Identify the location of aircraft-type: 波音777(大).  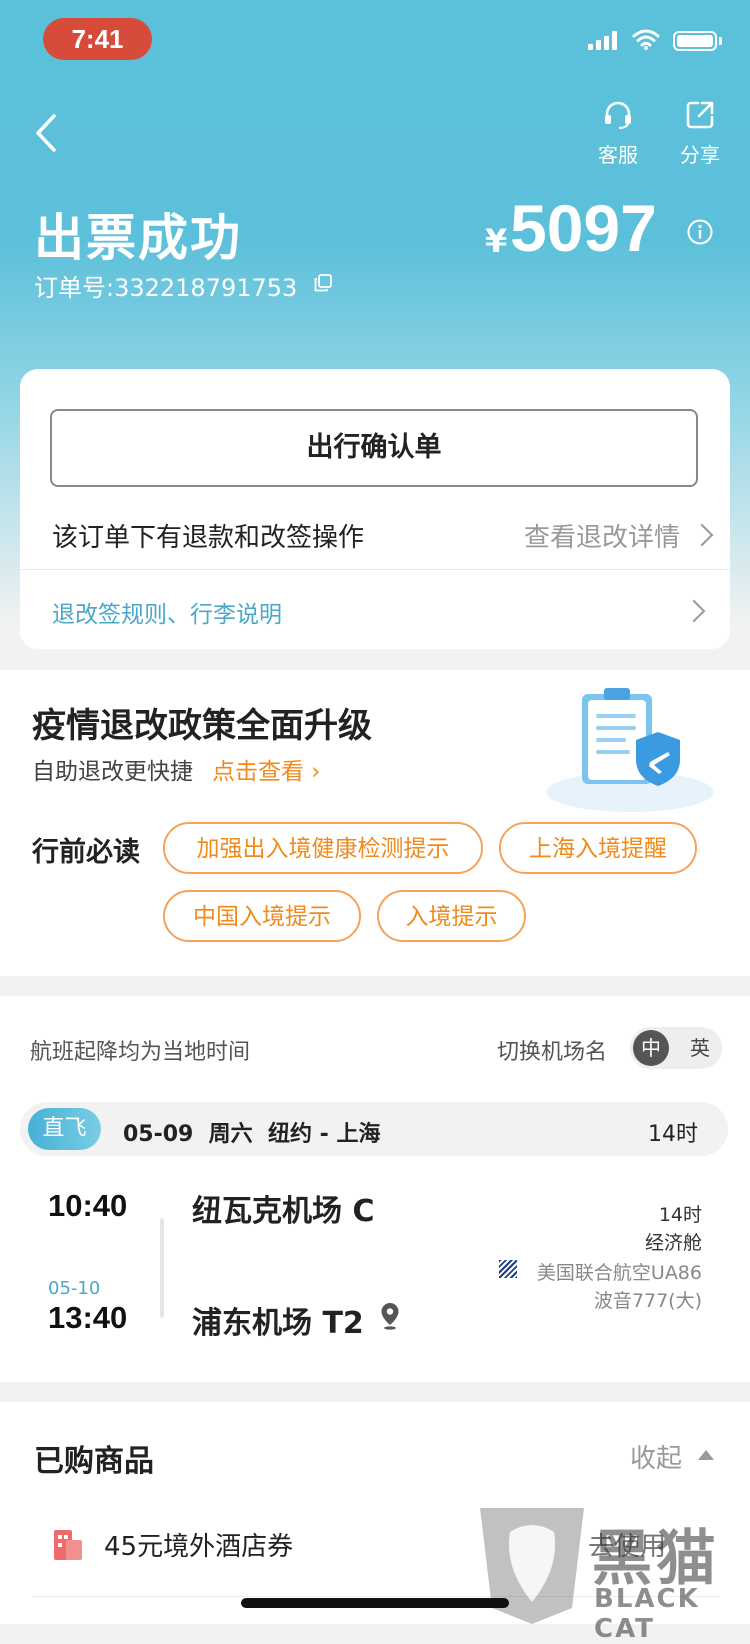
(647, 1301).